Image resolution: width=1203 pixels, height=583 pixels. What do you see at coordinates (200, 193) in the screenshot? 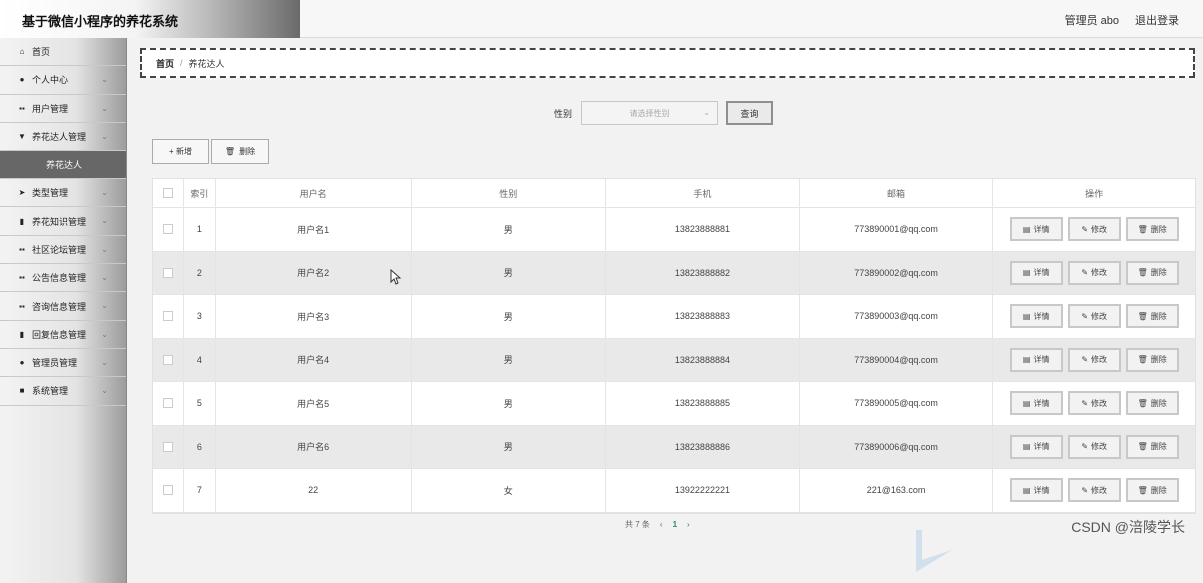
I see `header-index: 索引` at bounding box center [200, 193].